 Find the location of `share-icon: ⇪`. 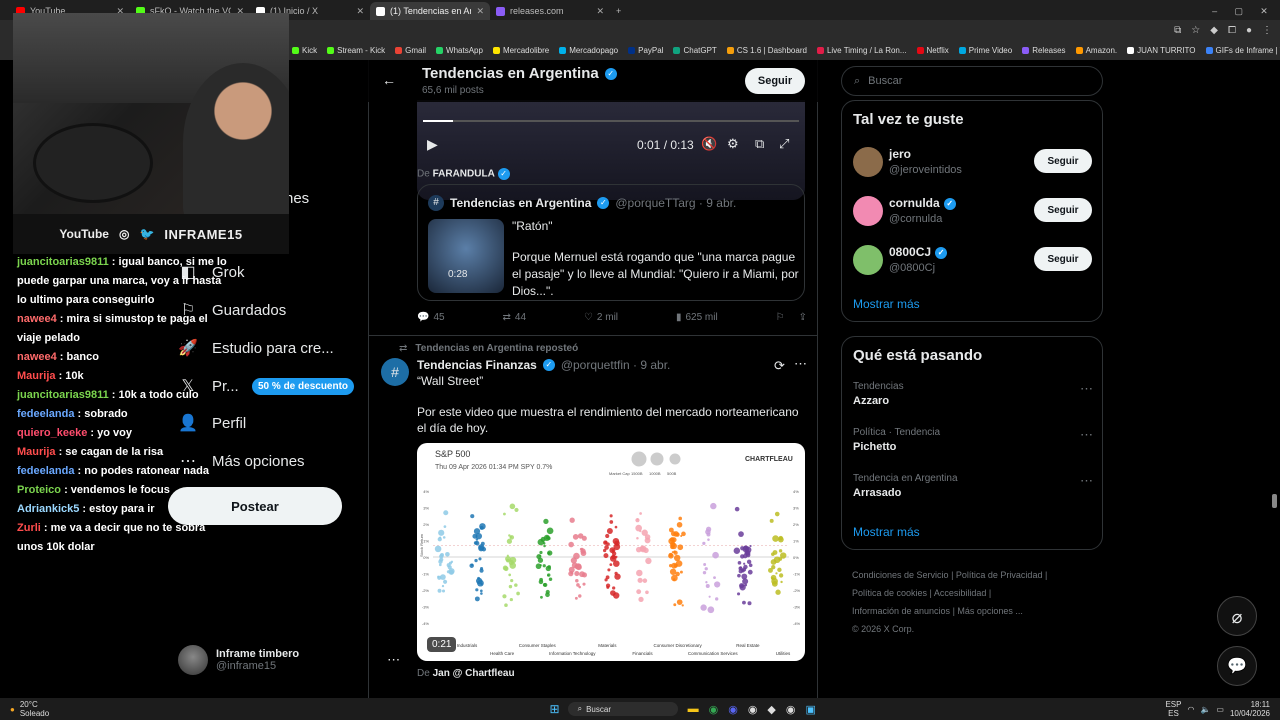

share-icon: ⇪ is located at coordinates (803, 317).